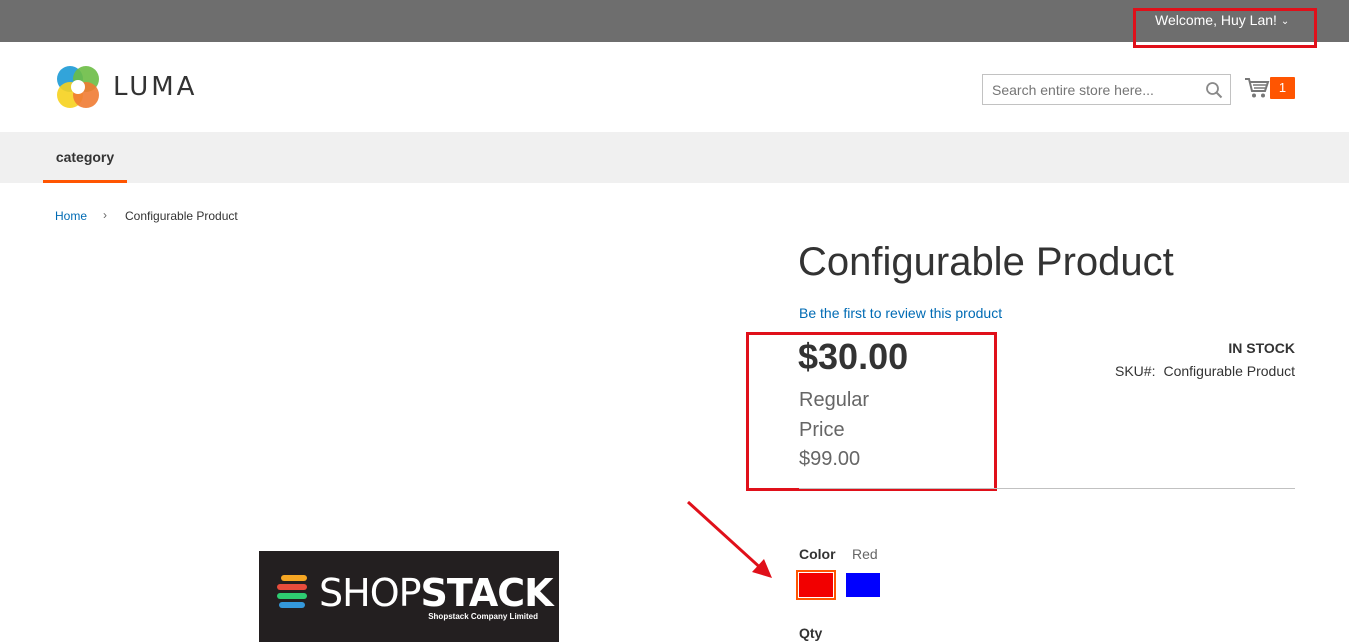  Describe the element at coordinates (1225, 28) in the screenshot. I see `annotation-box-welcome` at that location.